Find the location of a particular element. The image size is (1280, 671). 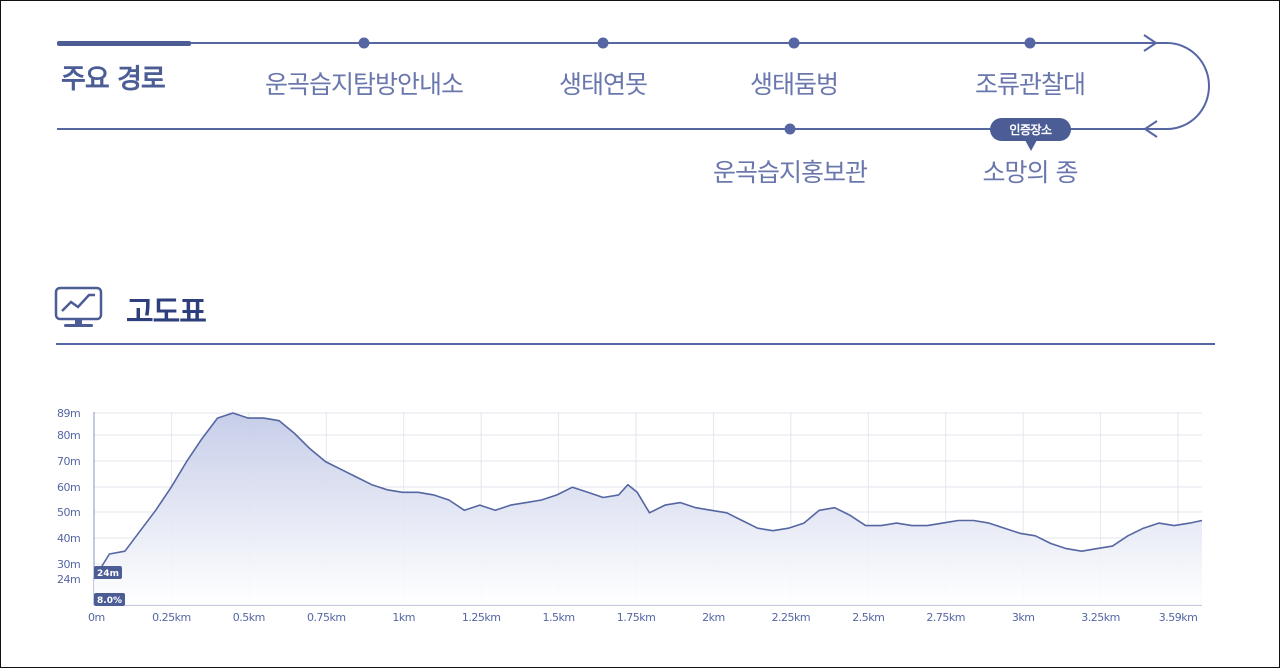

x-tick-label: 1km is located at coordinates (403, 617).